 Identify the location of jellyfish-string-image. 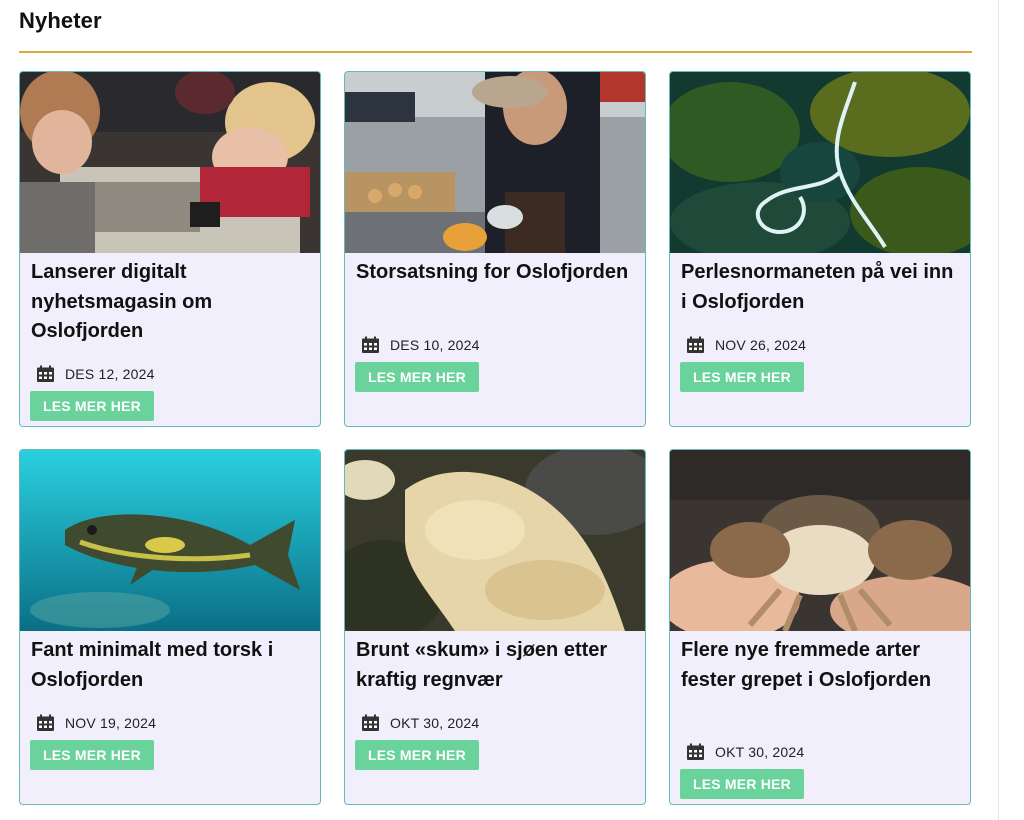
(820, 162).